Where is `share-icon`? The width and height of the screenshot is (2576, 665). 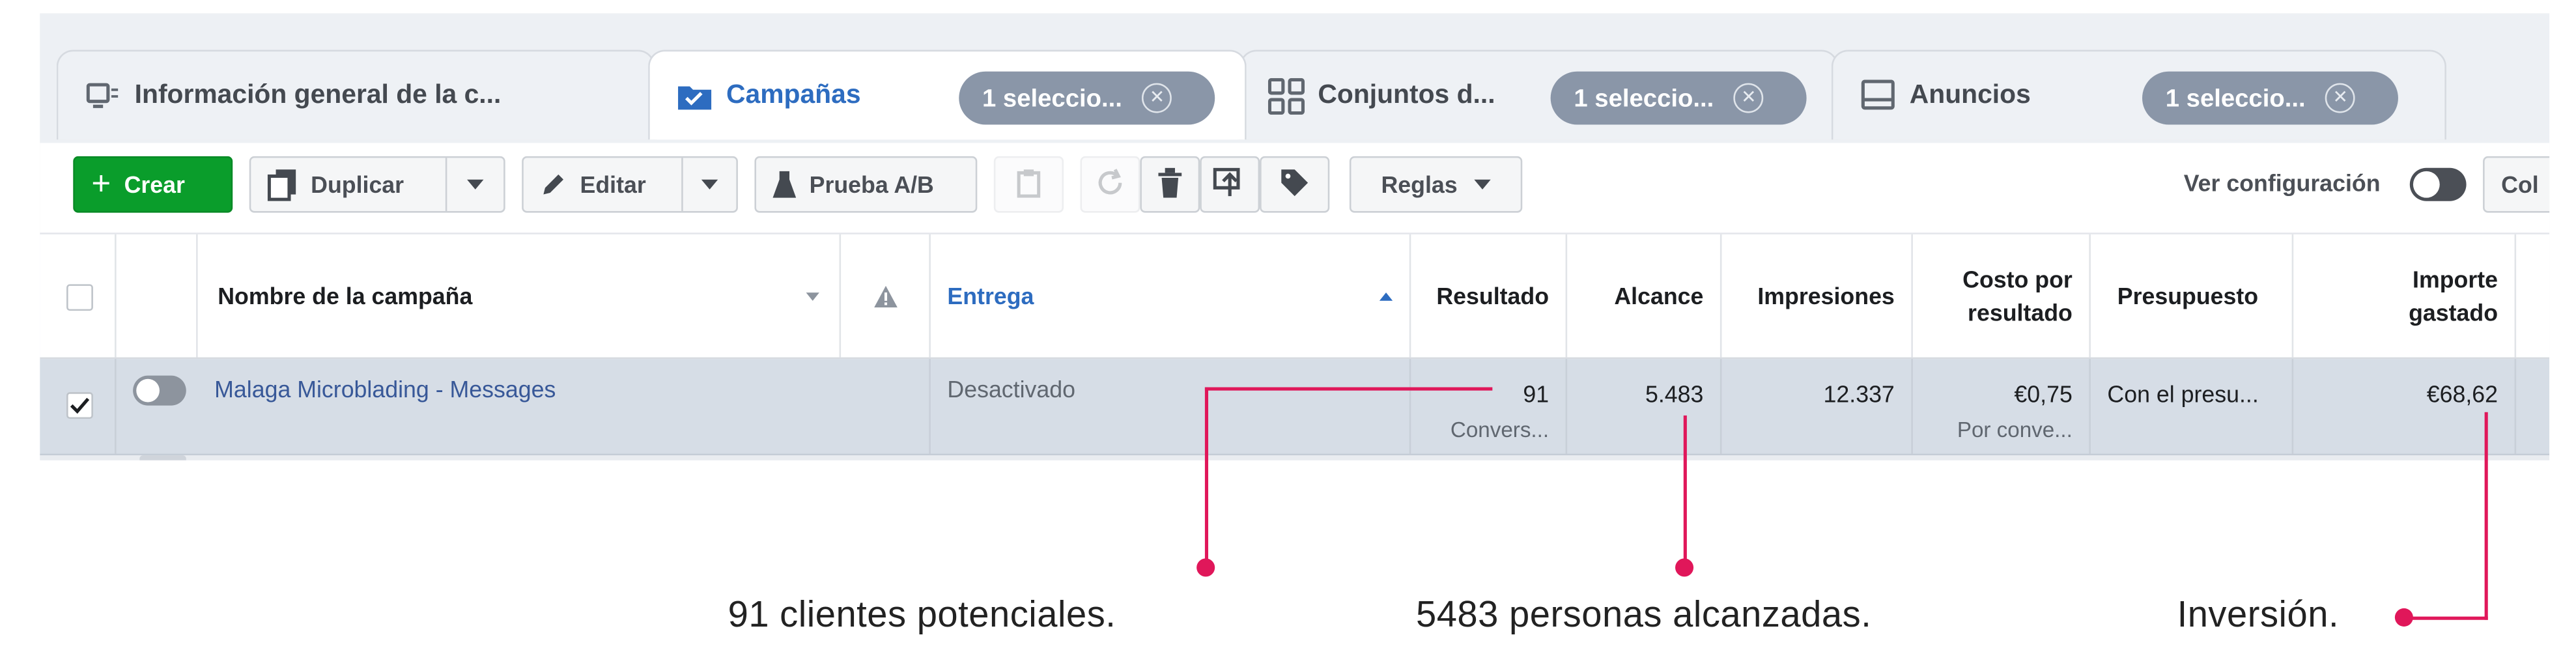 share-icon is located at coordinates (1230, 184).